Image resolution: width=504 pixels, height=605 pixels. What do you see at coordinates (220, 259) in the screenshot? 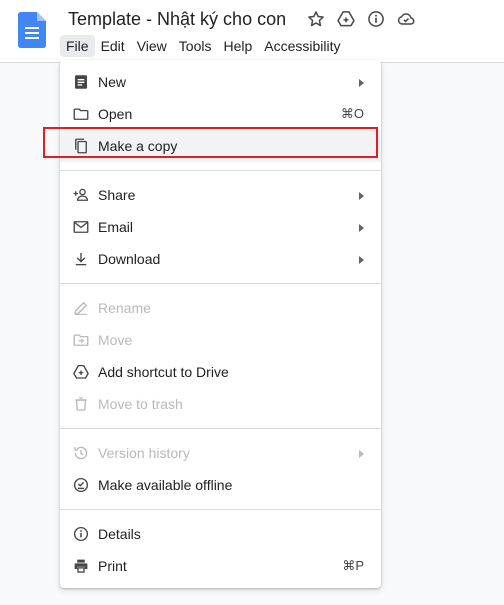
I see `menu-item-download: Download` at bounding box center [220, 259].